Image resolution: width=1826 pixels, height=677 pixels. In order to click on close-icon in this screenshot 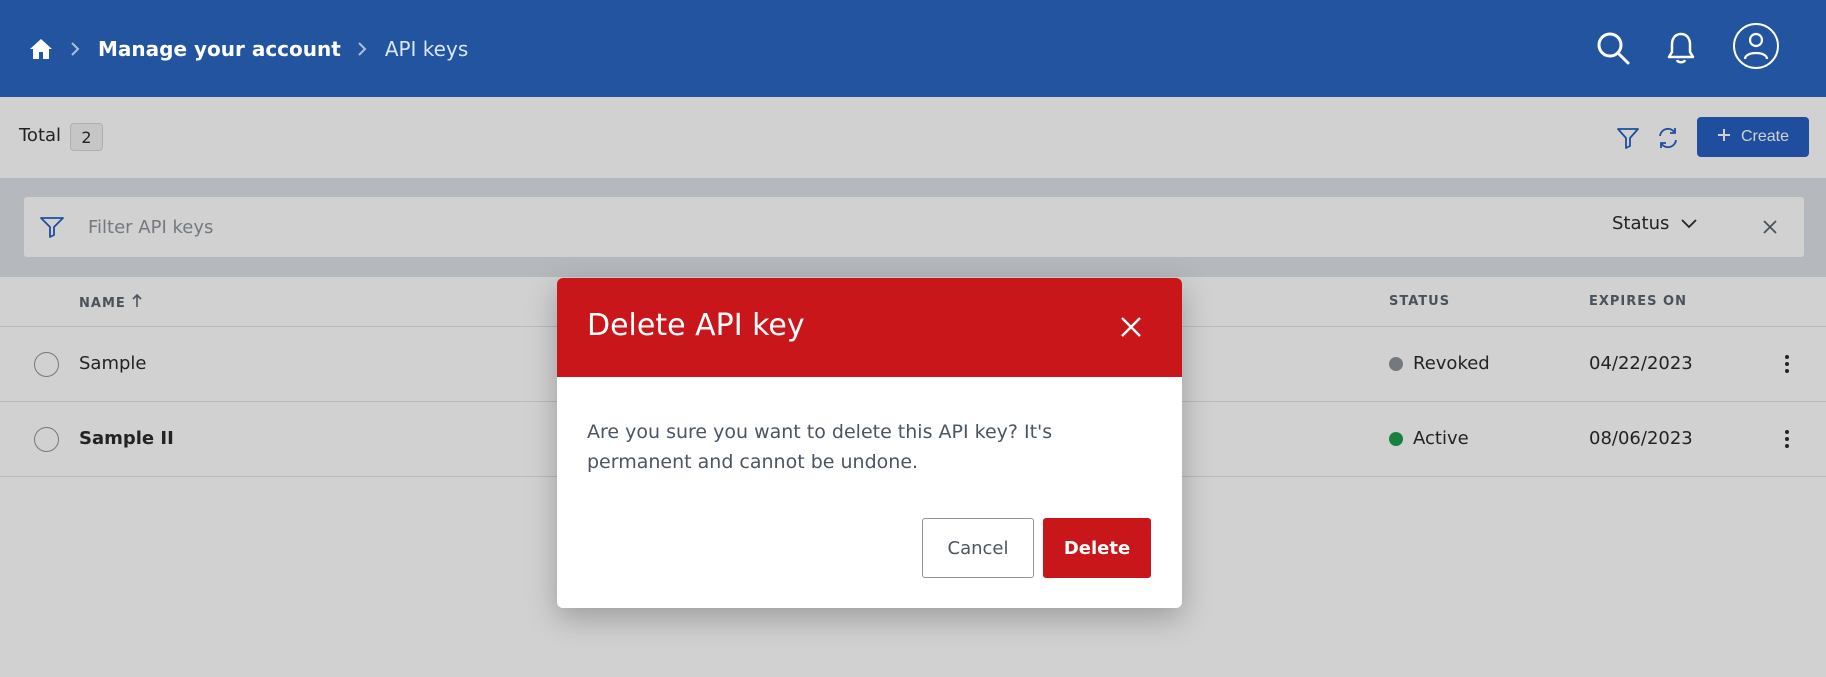, I will do `click(1131, 327)`.